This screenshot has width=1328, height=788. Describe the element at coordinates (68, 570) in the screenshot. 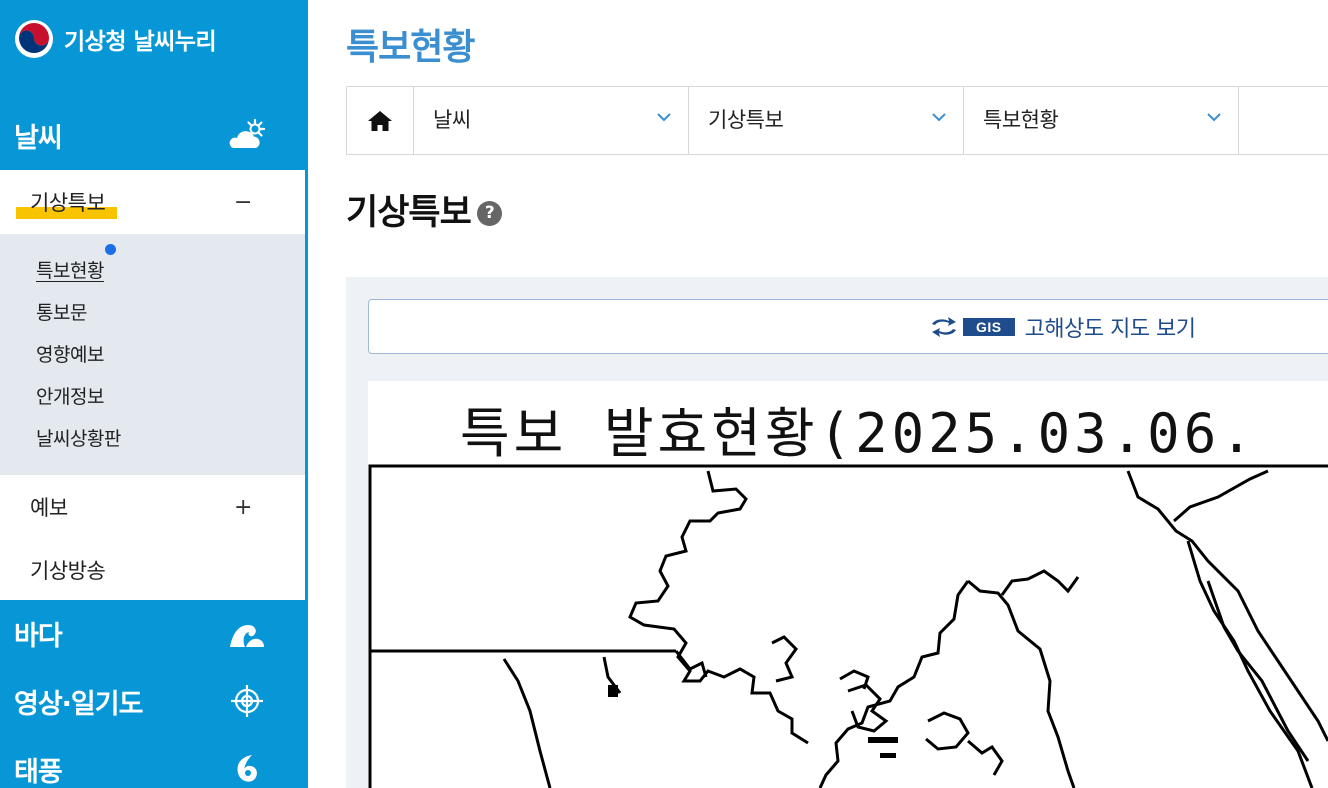

I see `submenu-broadcast-label: 기상방송` at that location.